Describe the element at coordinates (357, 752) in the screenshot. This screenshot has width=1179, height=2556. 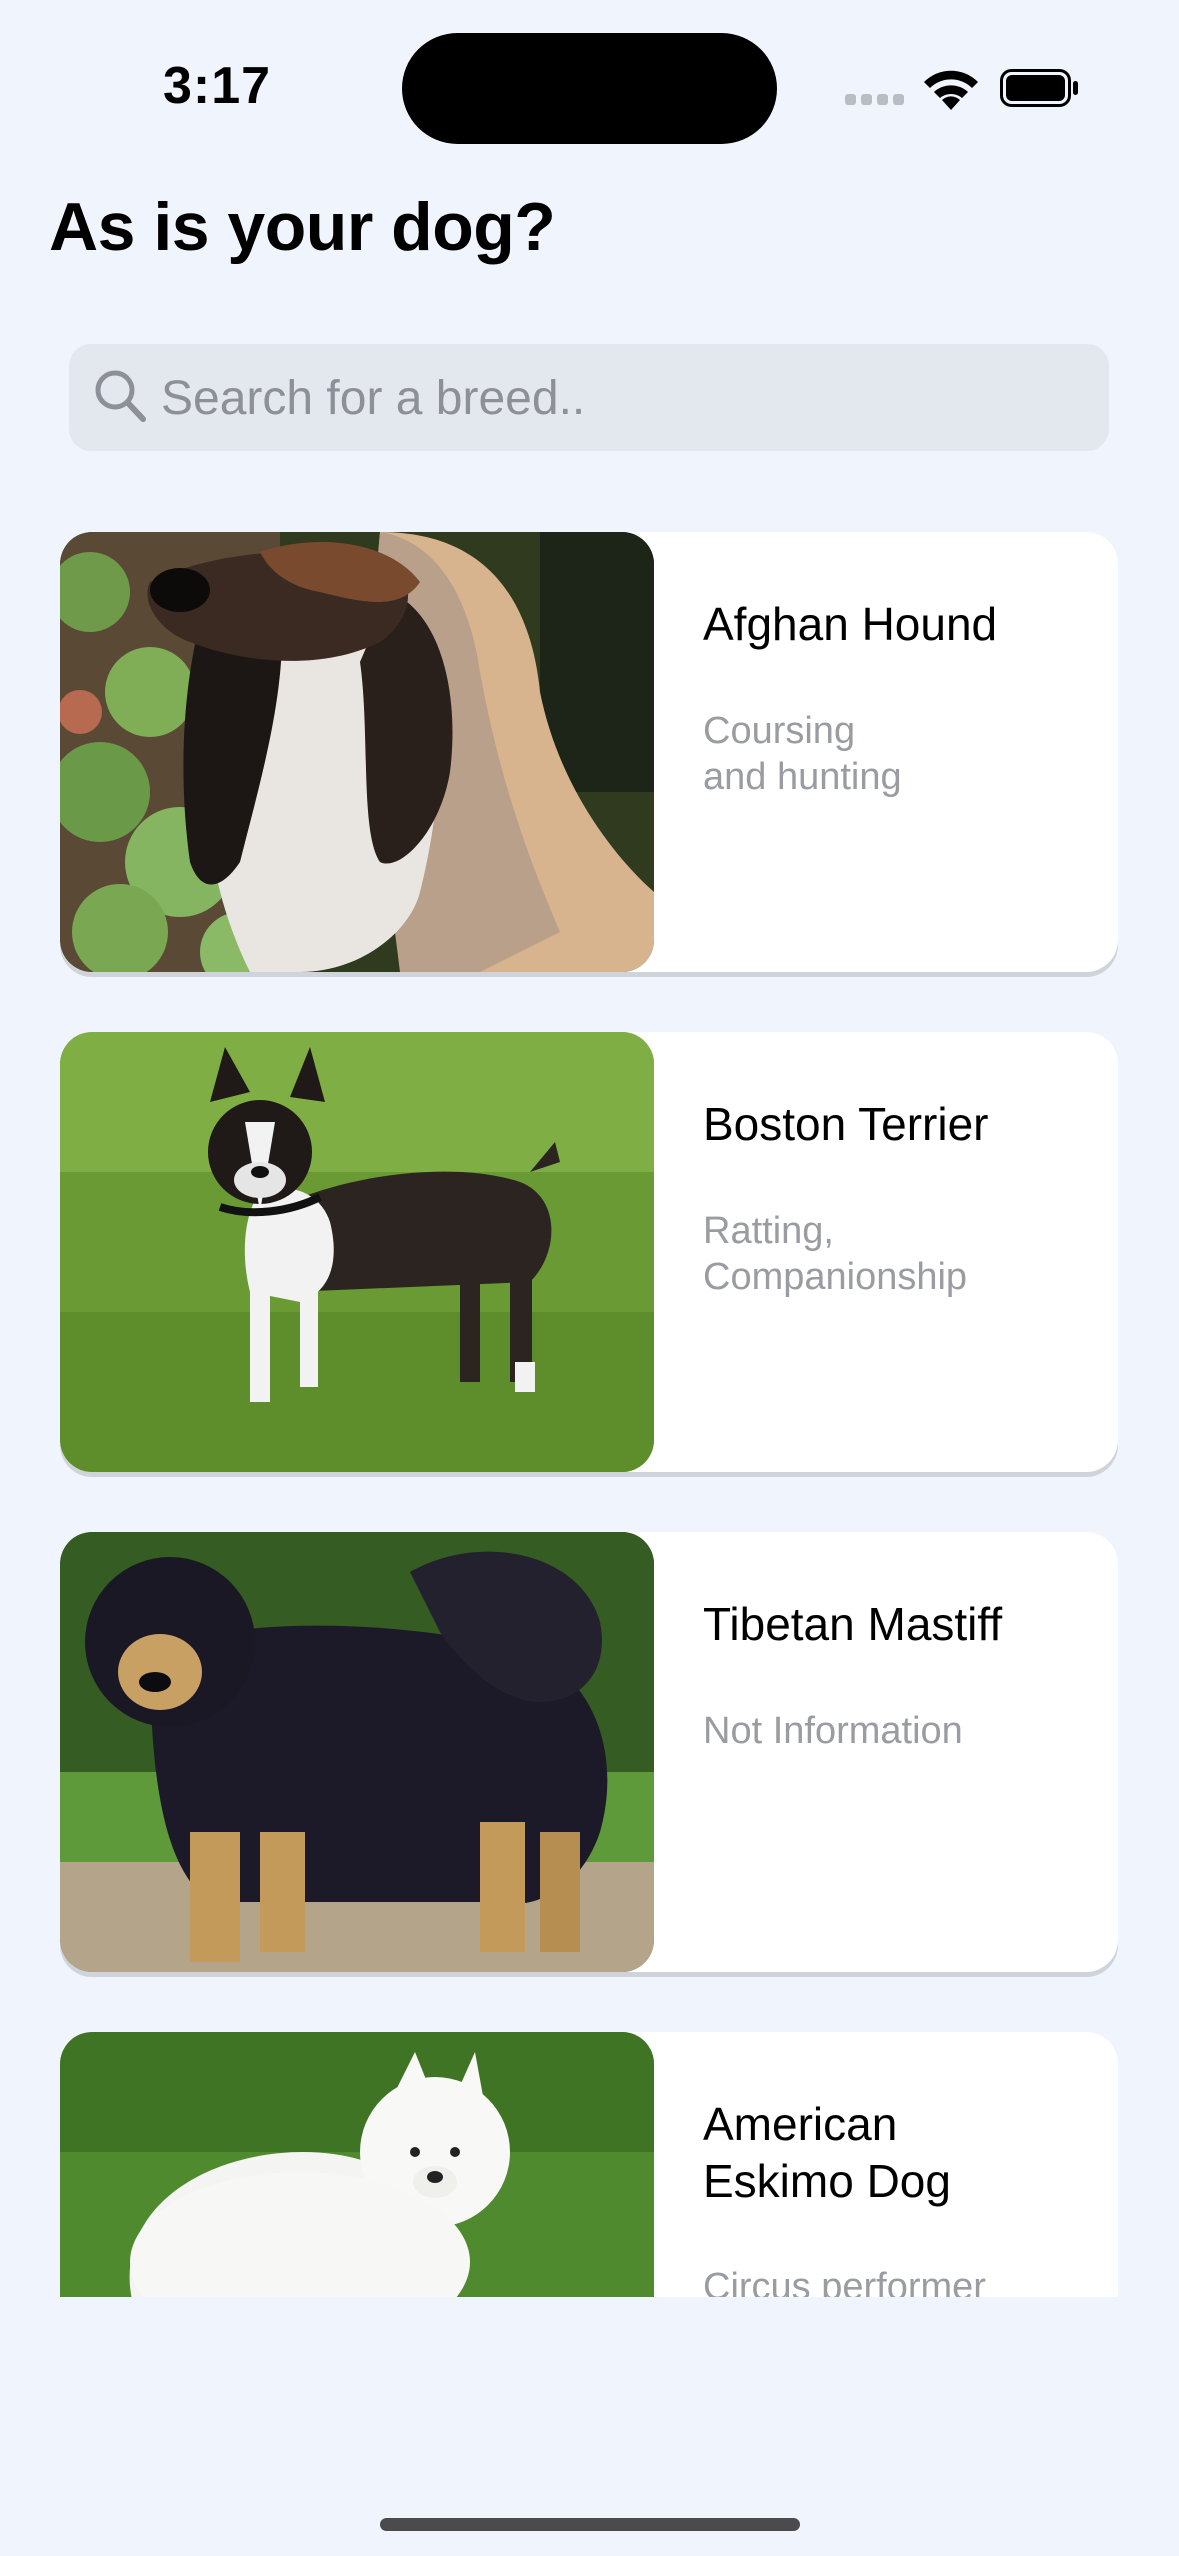
I see `afghan-hound-photo` at that location.